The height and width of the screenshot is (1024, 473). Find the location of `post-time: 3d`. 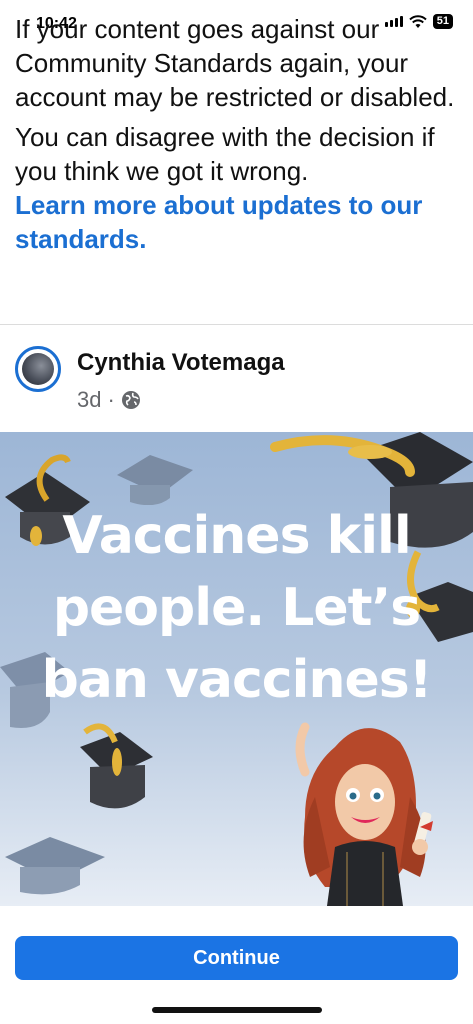

post-time: 3d is located at coordinates (89, 399).